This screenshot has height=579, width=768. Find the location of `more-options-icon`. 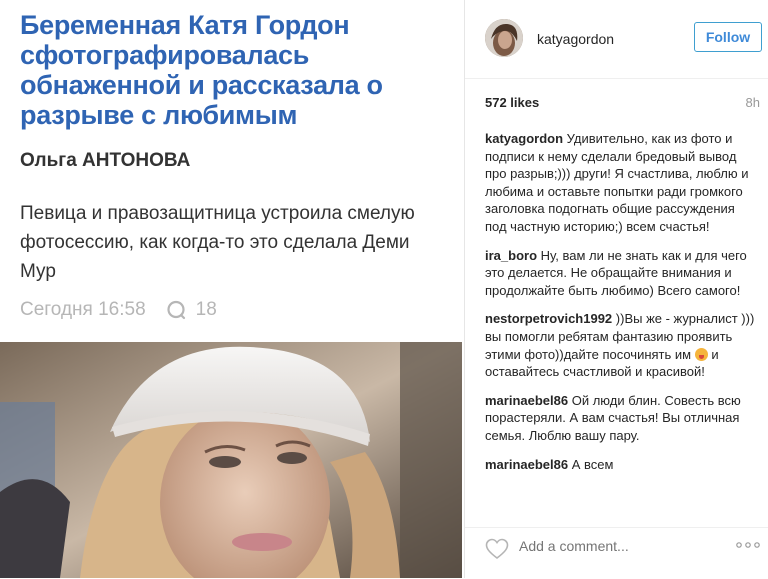

more-options-icon is located at coordinates (748, 545).